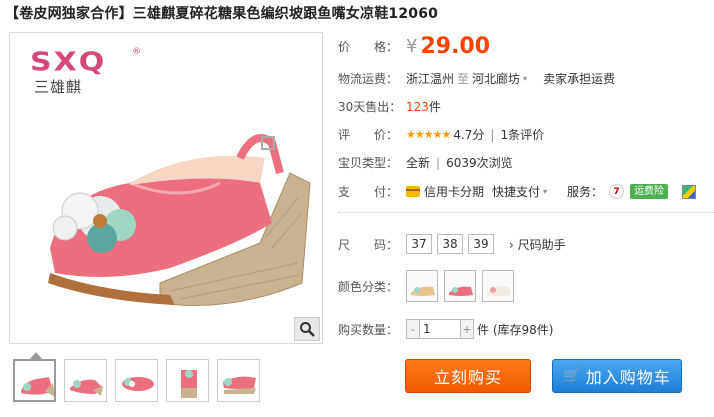  What do you see at coordinates (430, 79) in the screenshot?
I see `shipping-from: 浙江温州` at bounding box center [430, 79].